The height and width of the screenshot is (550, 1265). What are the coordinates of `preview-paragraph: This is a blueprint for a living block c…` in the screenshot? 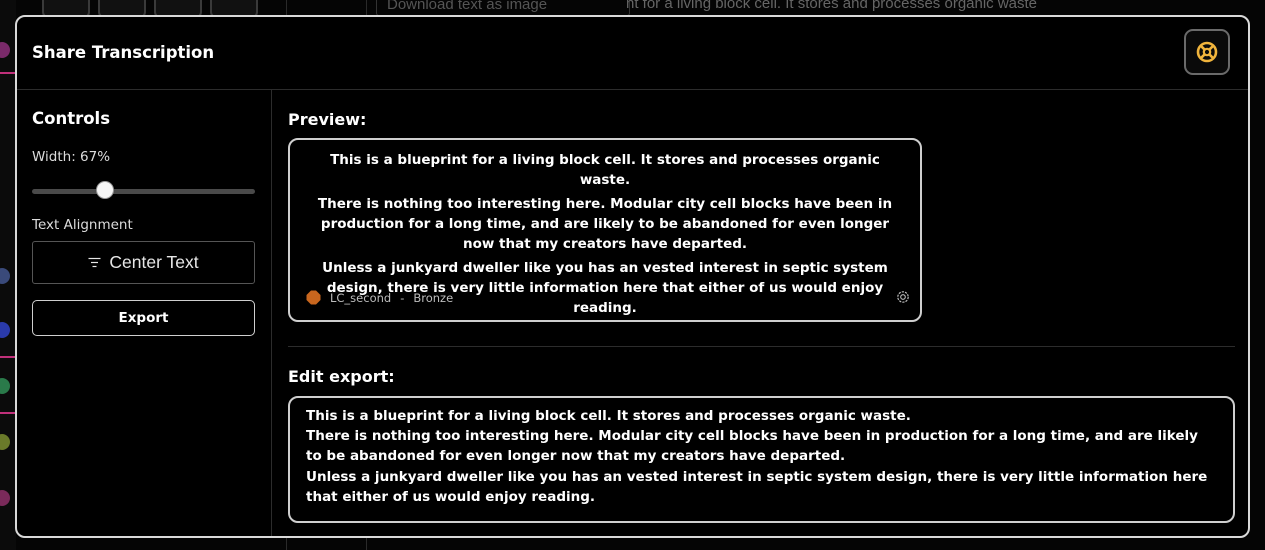 It's located at (605, 170).